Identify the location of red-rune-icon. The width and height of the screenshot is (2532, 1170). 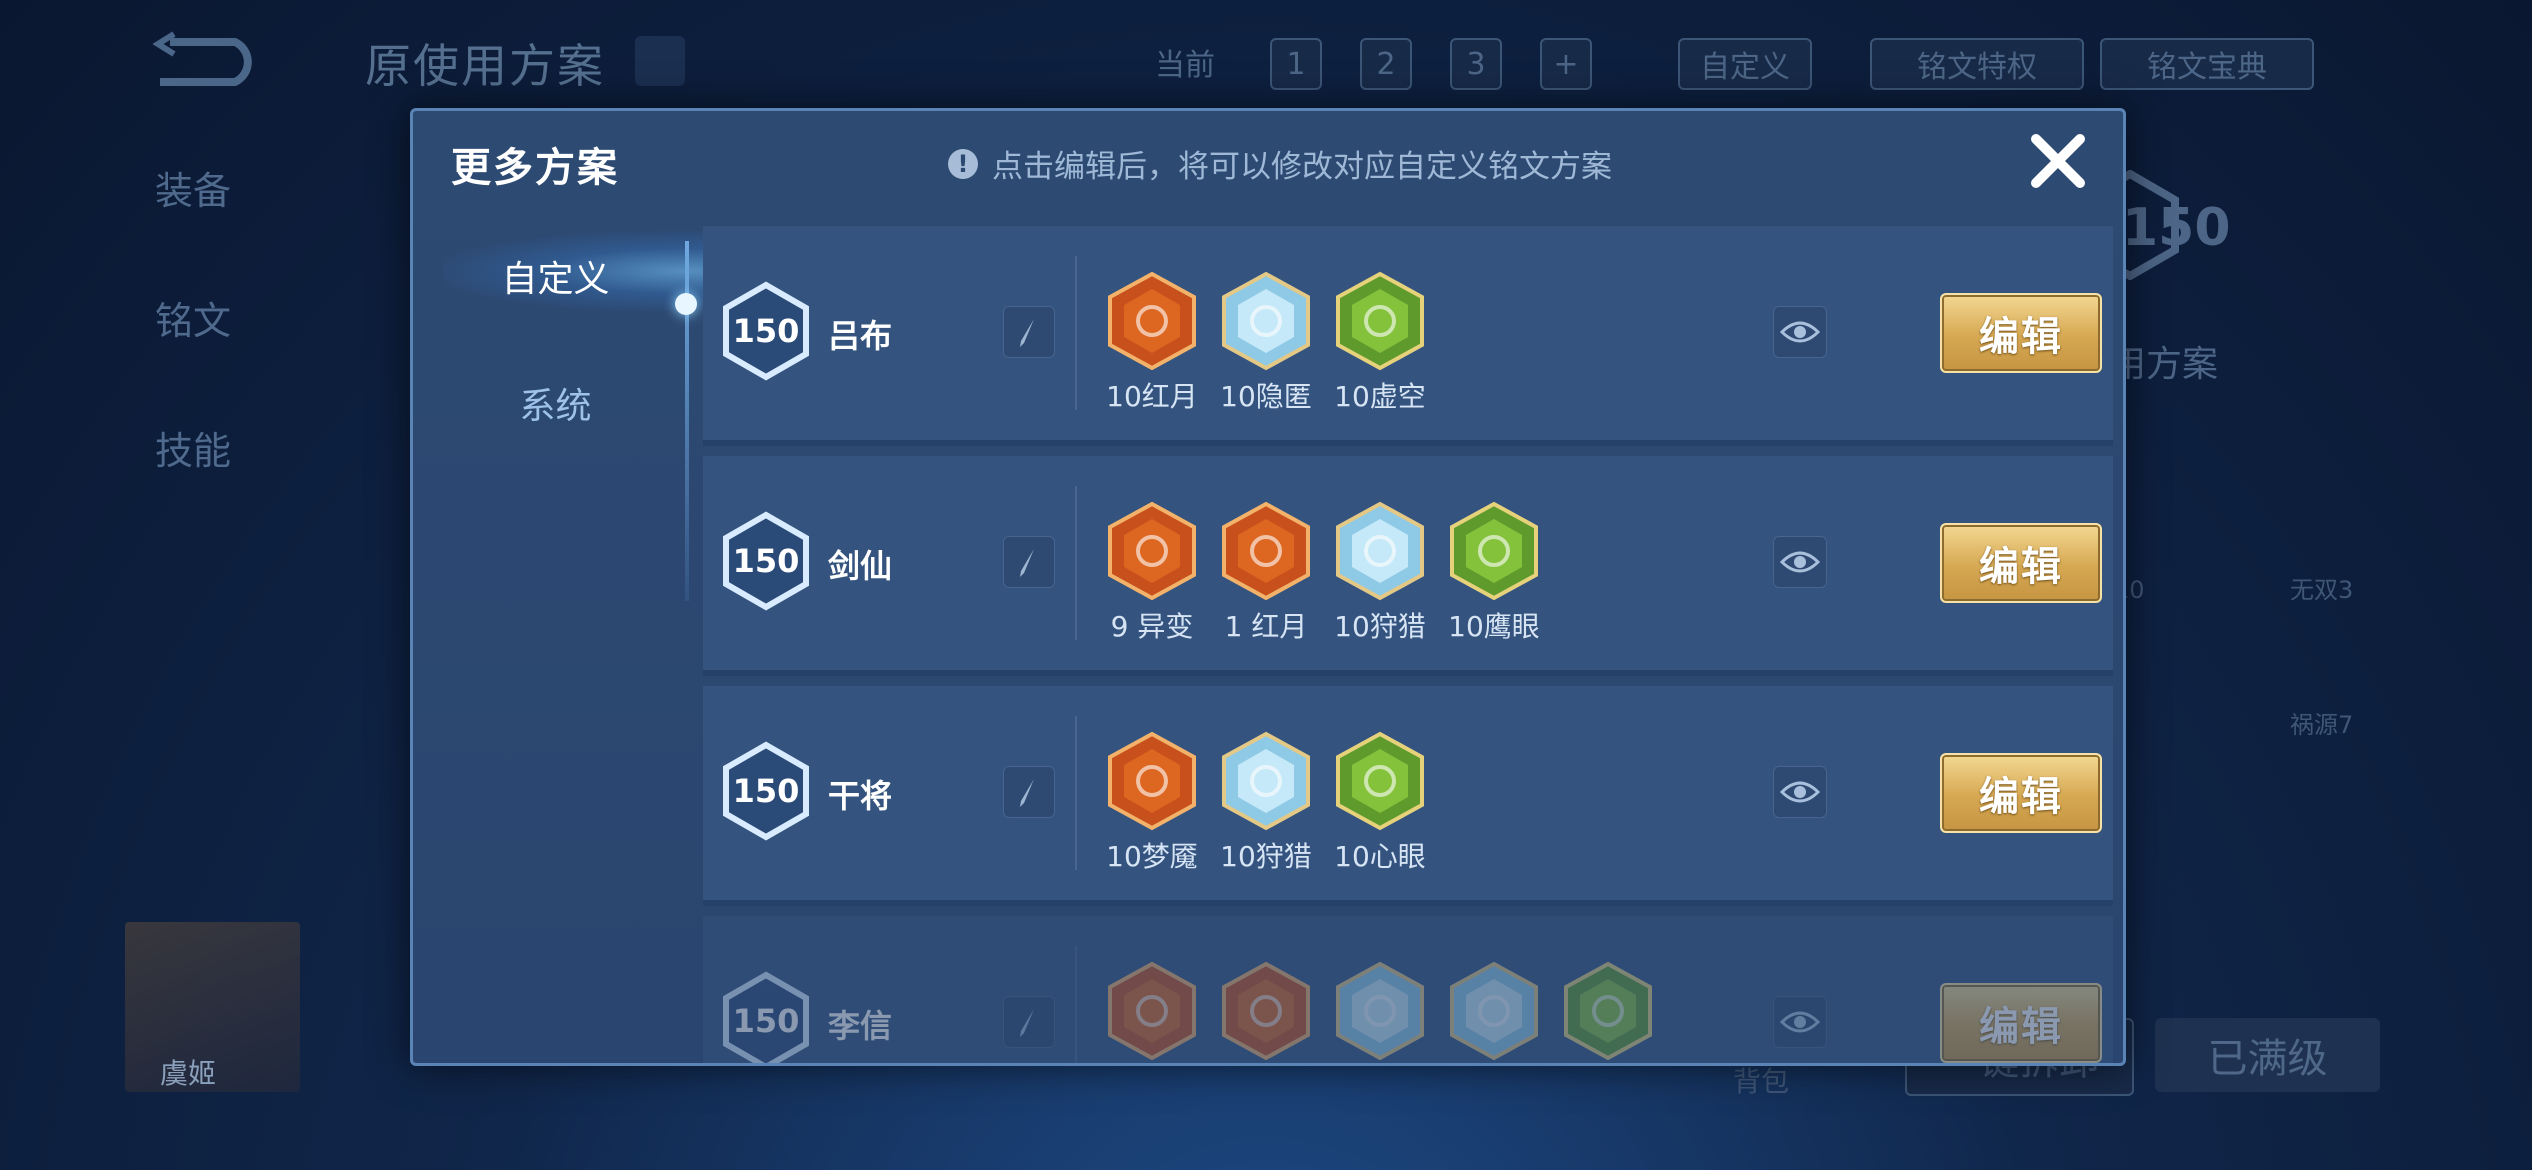
(1266, 1011).